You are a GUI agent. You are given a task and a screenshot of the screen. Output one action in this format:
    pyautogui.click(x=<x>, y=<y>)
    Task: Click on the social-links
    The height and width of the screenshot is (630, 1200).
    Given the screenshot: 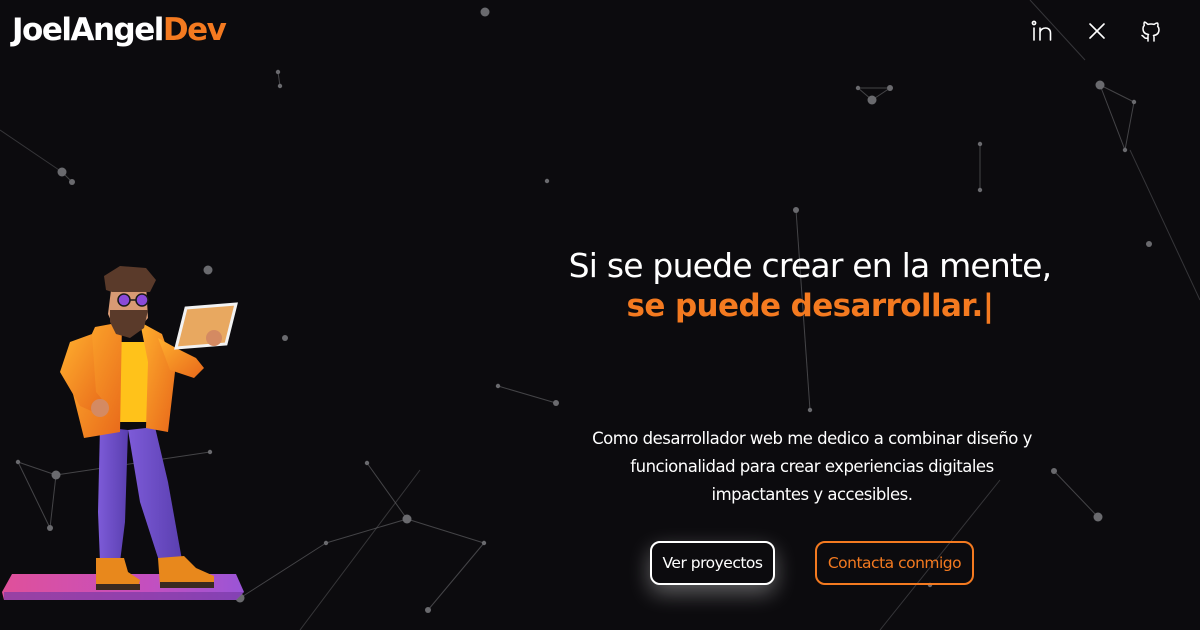 What is the action you would take?
    pyautogui.click(x=1097, y=31)
    